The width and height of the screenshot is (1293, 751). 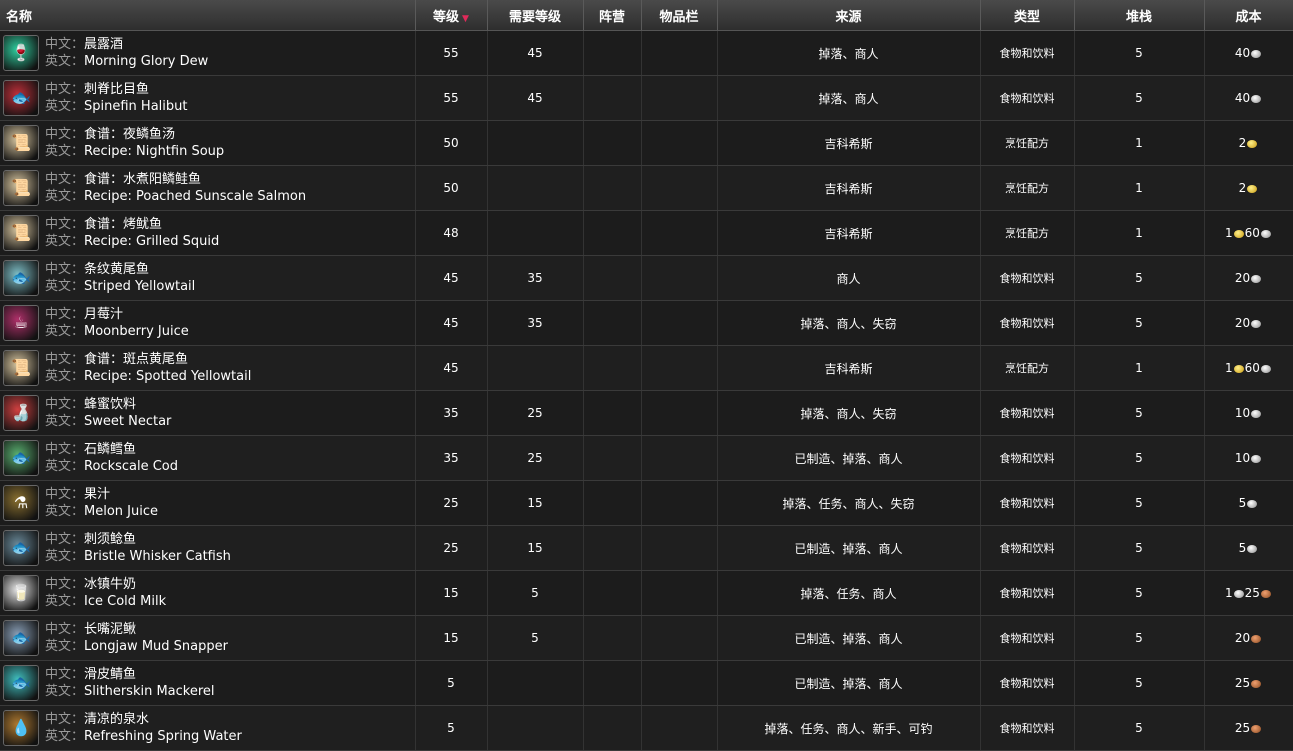 I want to click on item-name-cell: 🐟 中文：条纹黄尾鱼 英文：Striped Yellowtail, so click(x=208, y=278).